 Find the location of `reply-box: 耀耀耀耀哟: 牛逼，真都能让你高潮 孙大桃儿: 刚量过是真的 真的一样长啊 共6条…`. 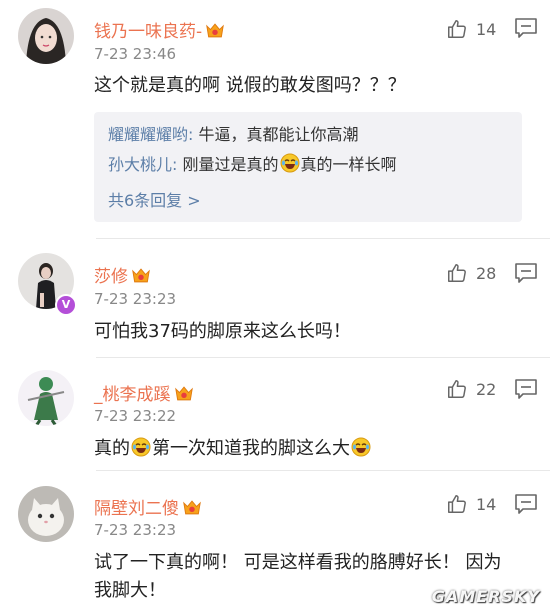

reply-box: 耀耀耀耀哟: 牛逼，真都能让你高潮 孙大桃儿: 刚量过是真的 真的一样长啊 共6条… is located at coordinates (308, 167).